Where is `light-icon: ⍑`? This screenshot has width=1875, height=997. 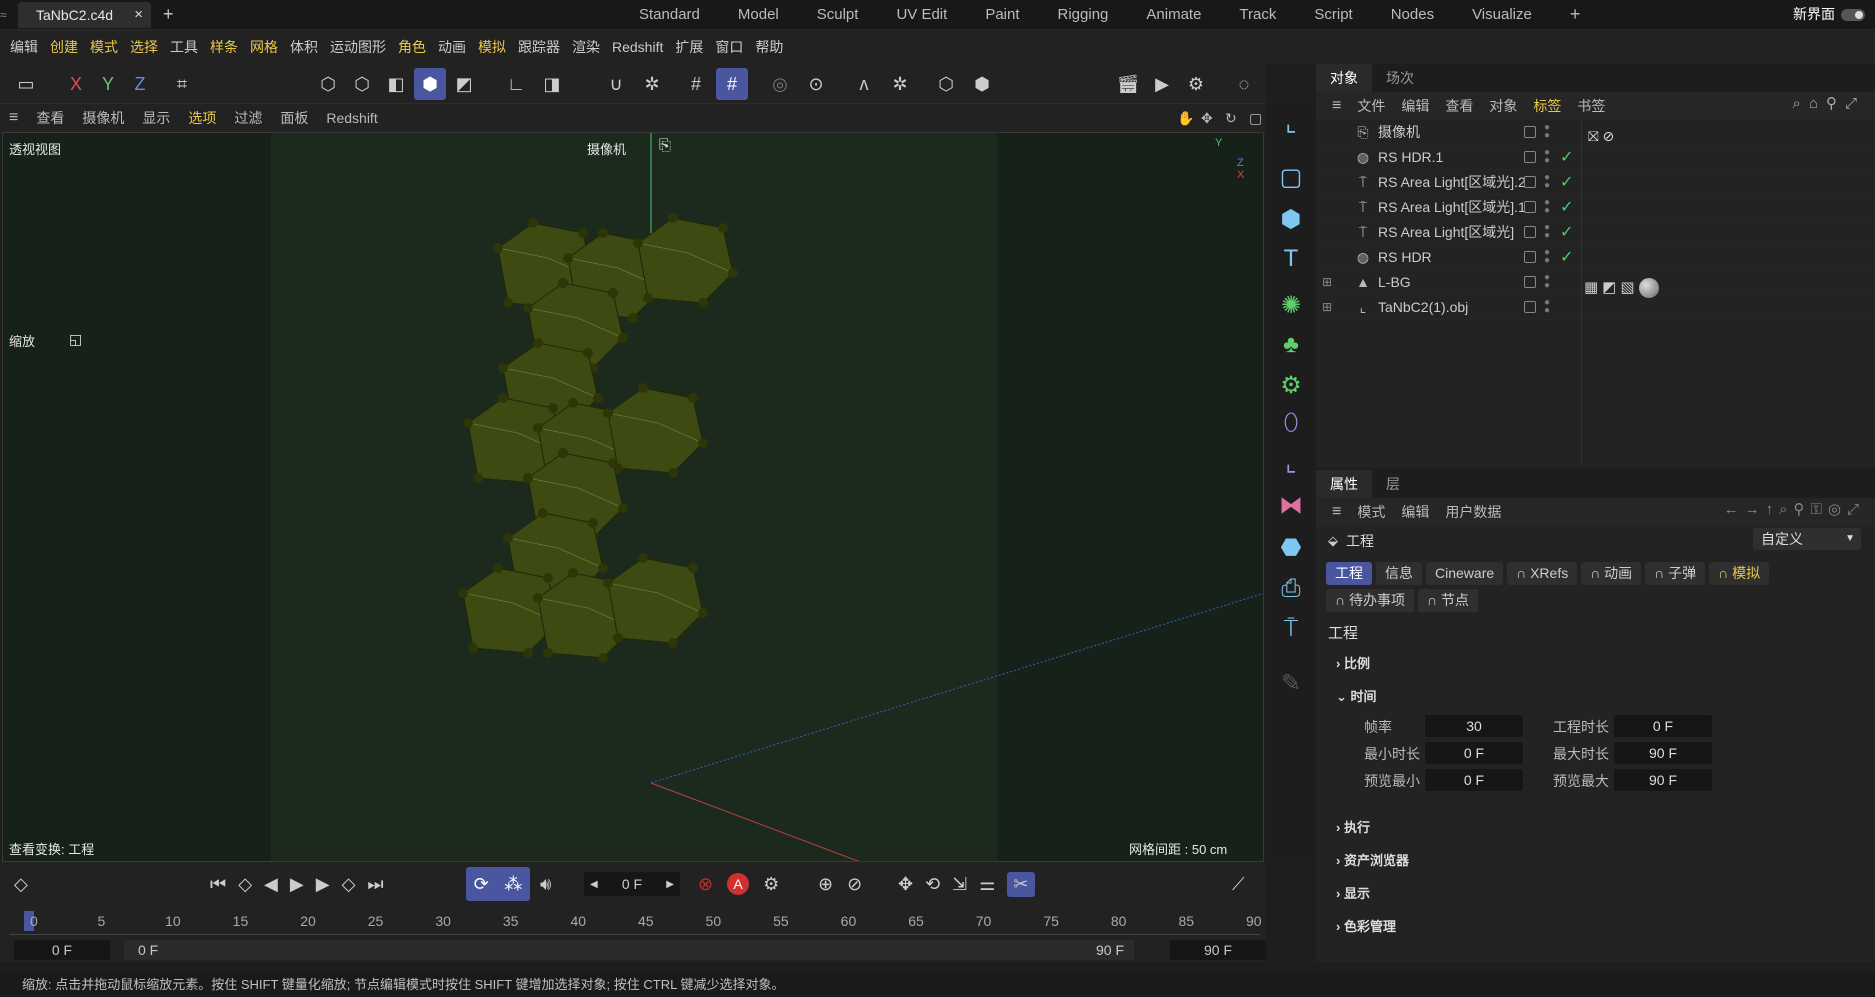 light-icon: ⍑ is located at coordinates (1291, 629).